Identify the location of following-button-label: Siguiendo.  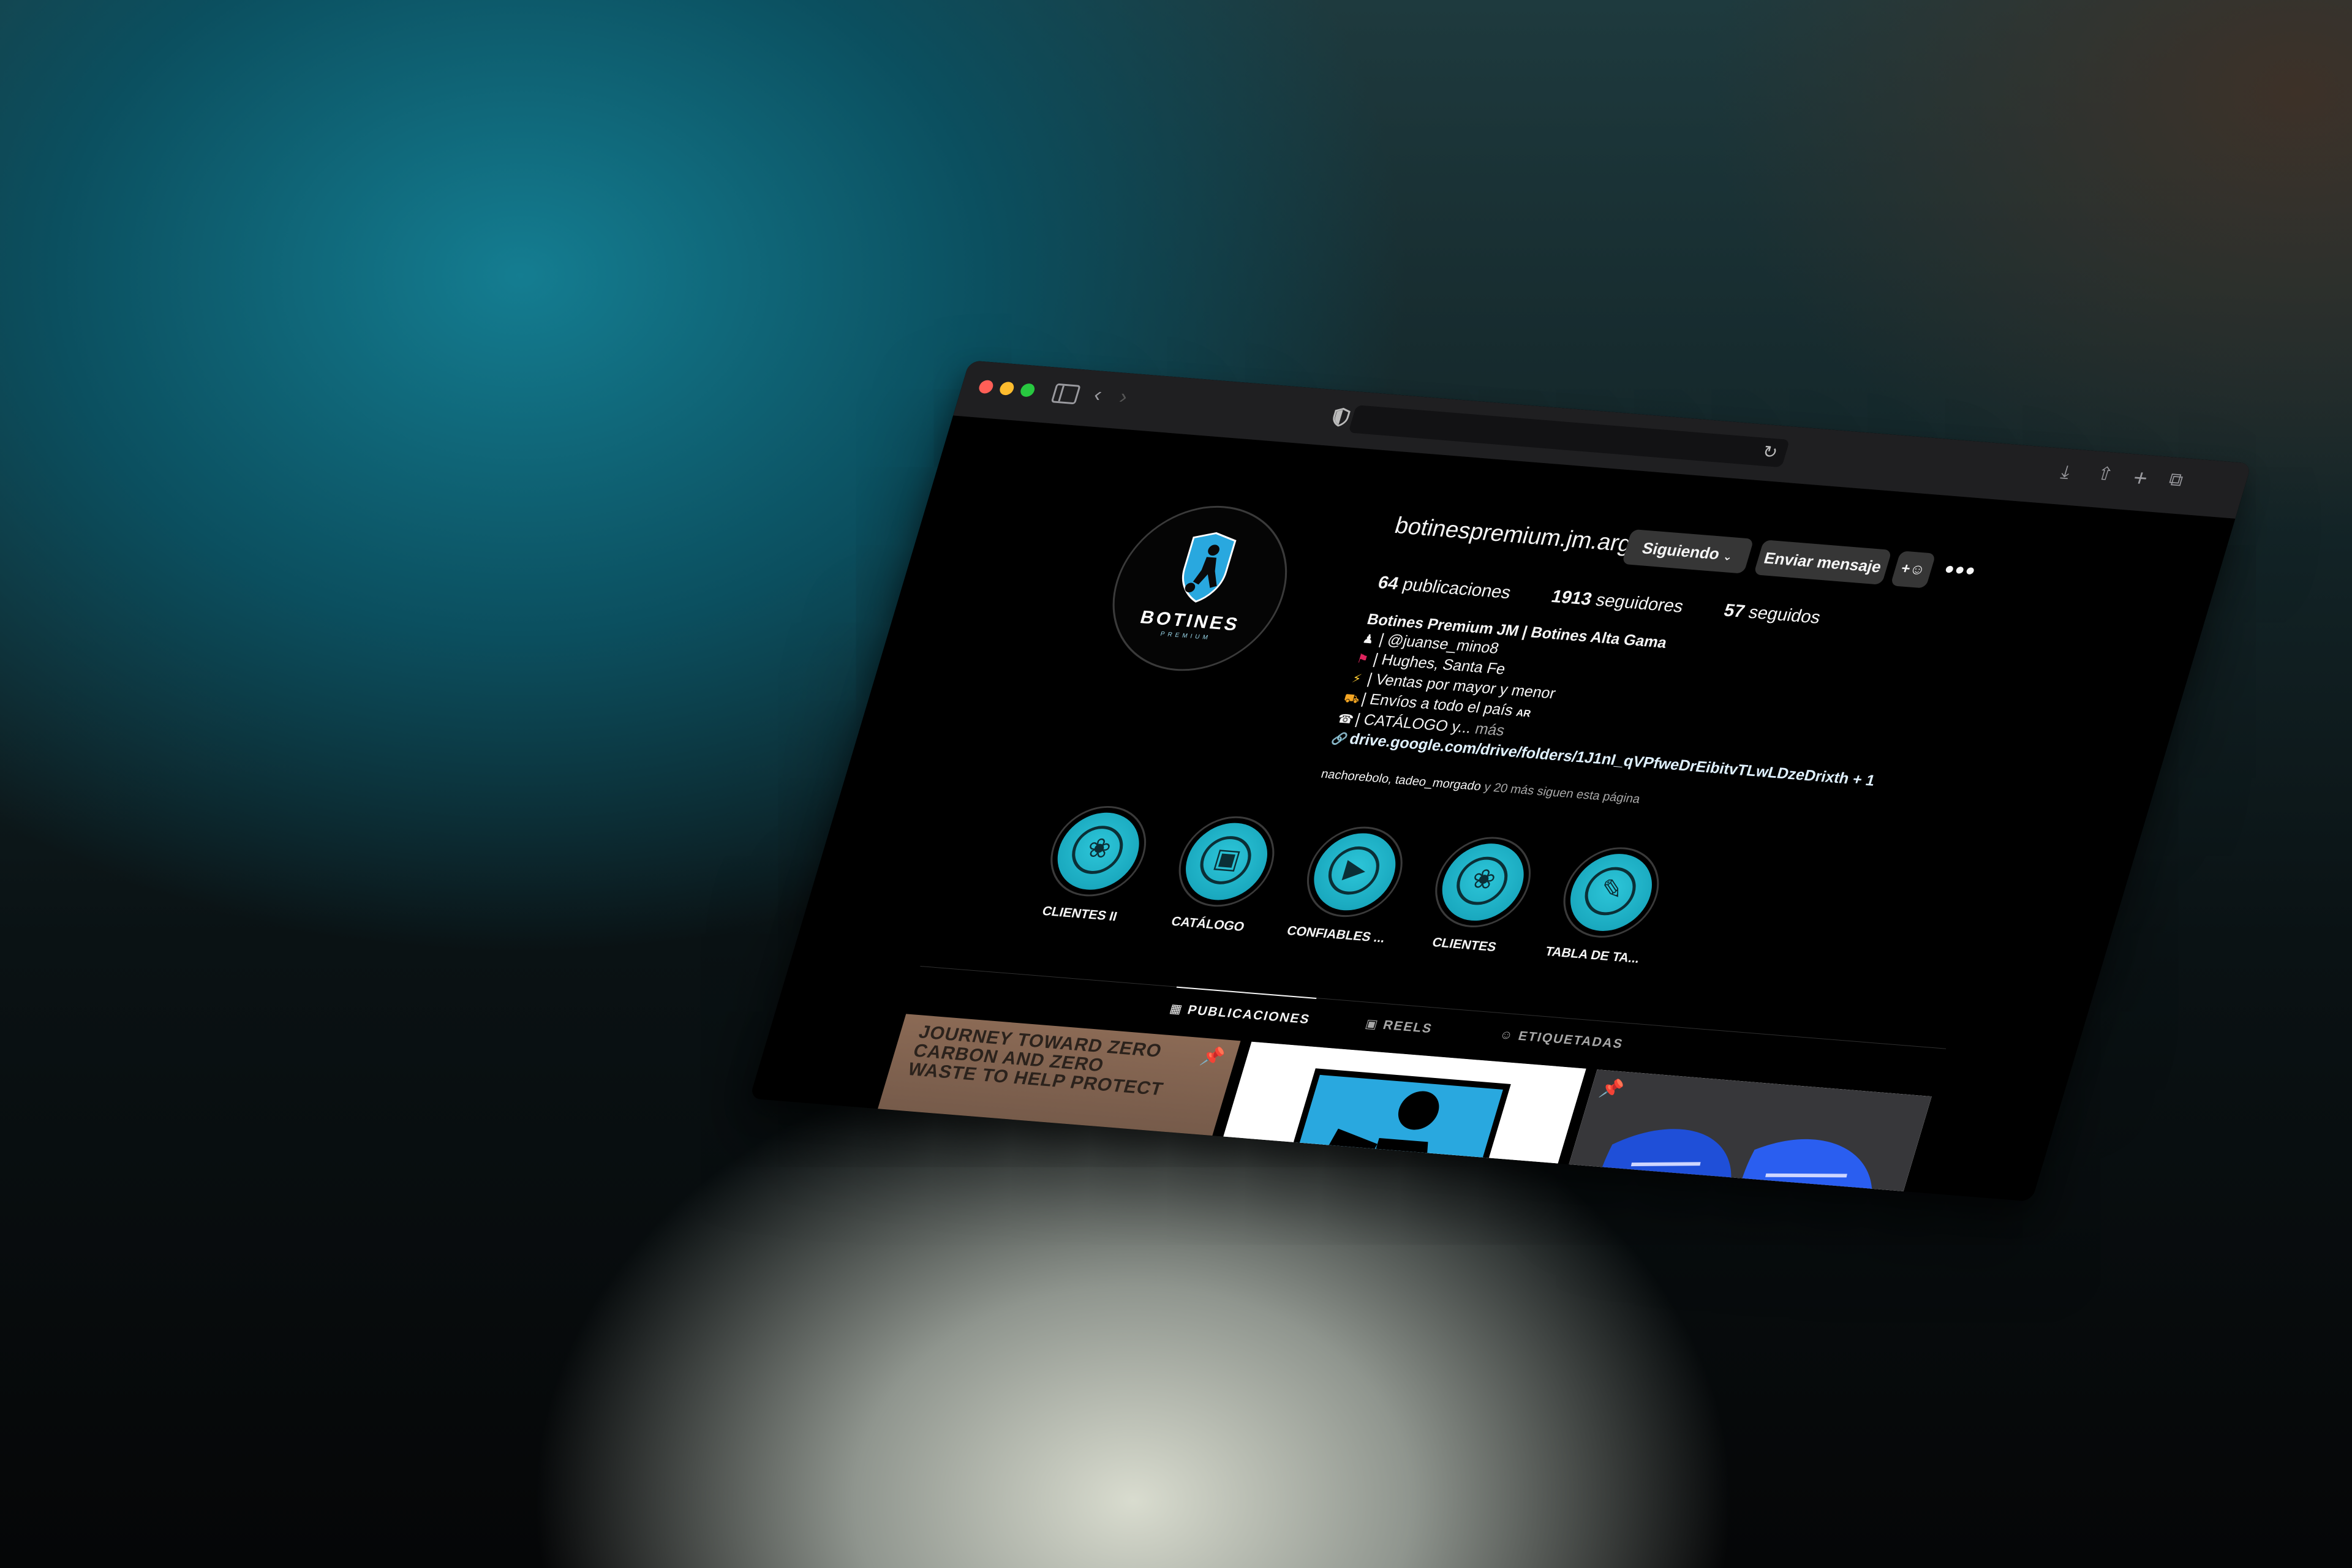
(1681, 551).